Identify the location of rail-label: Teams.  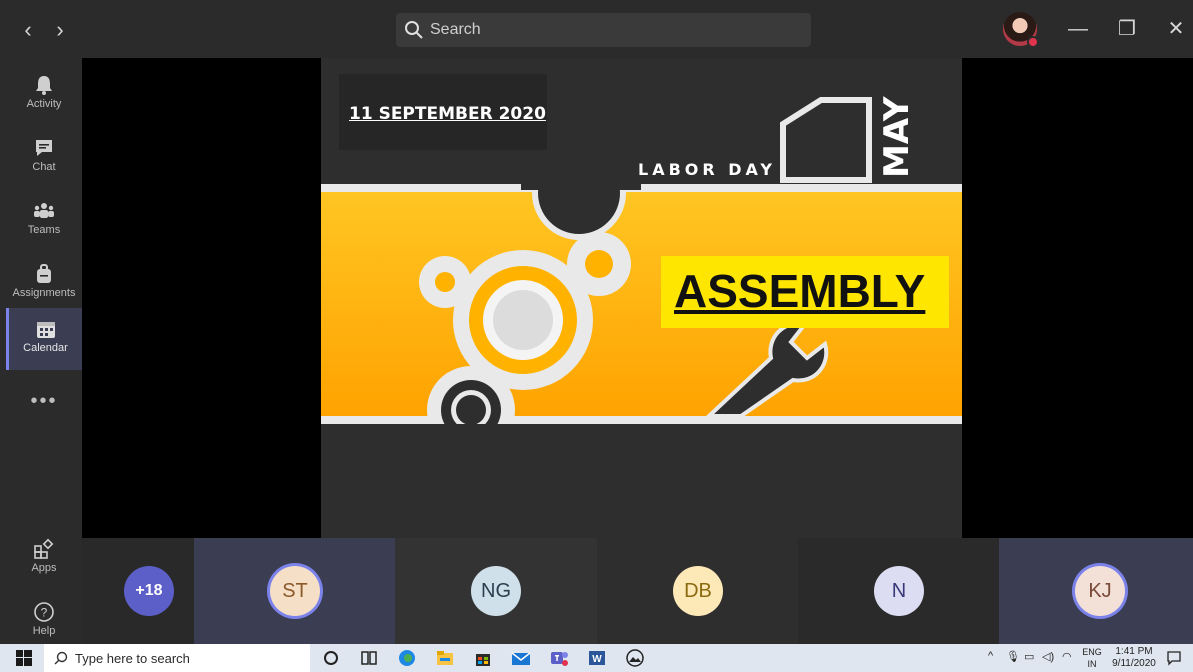
(44, 230).